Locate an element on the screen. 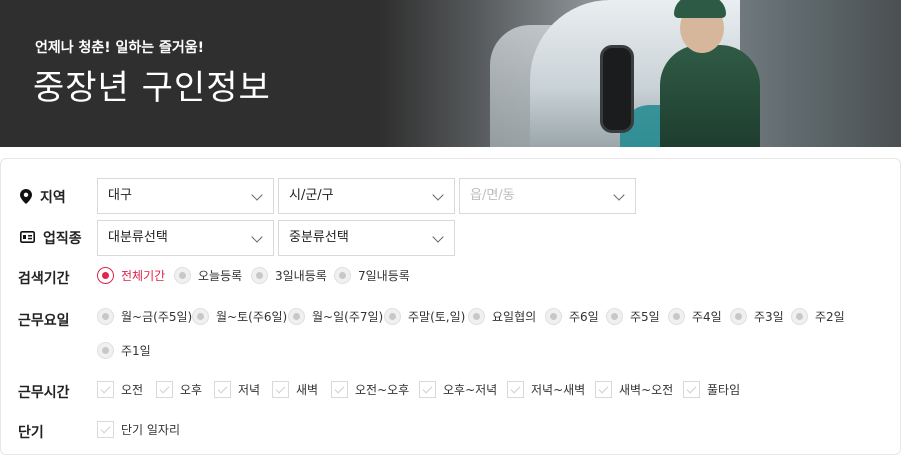 This screenshot has height=455, width=901. period-radio-all: 전체기간 is located at coordinates (131, 275).